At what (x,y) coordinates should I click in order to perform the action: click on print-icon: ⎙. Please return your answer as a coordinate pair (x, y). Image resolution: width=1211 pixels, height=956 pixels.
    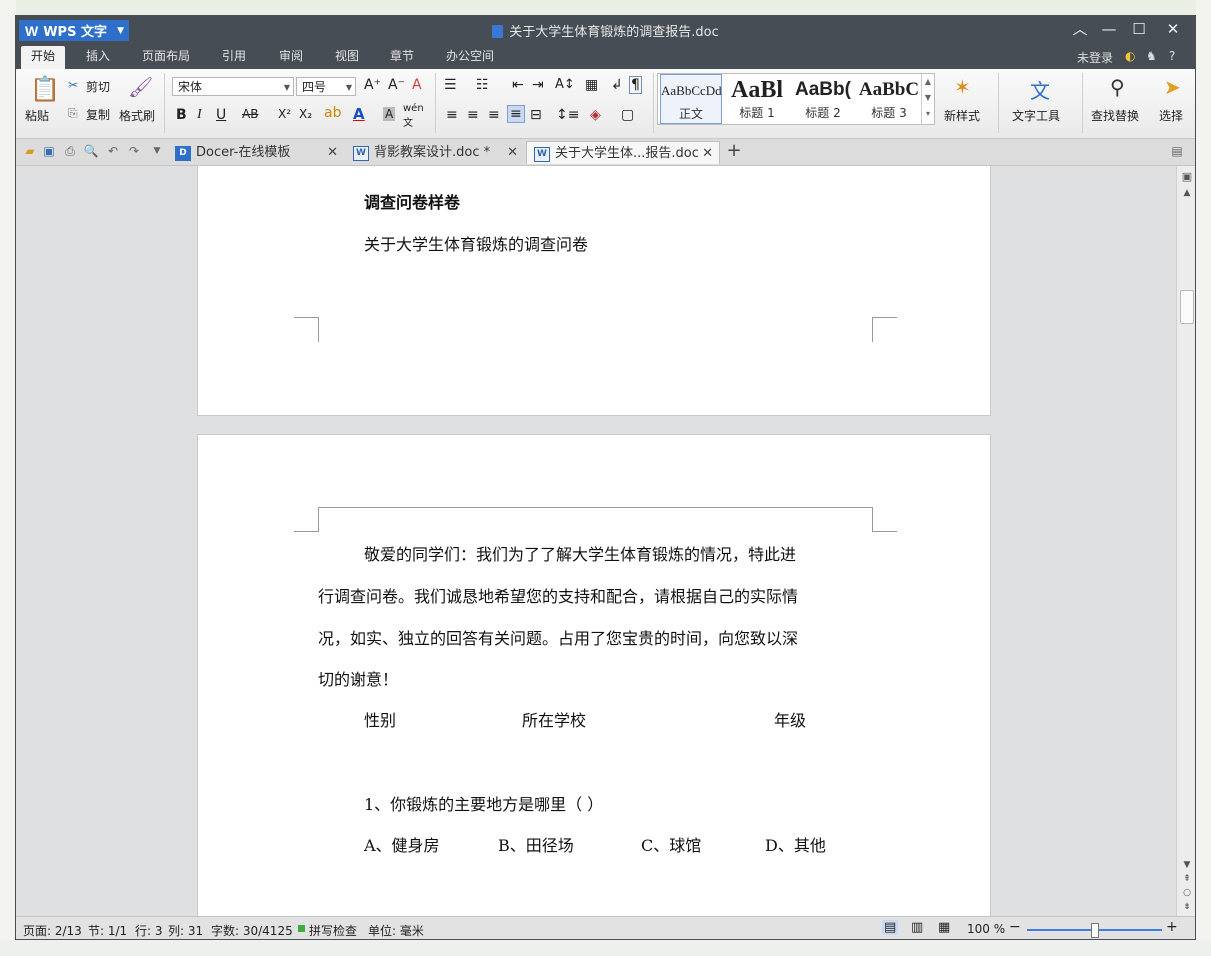
    Looking at the image, I should click on (70, 151).